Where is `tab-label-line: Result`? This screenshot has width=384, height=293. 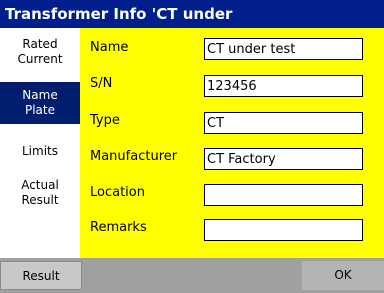
tab-label-line: Result is located at coordinates (40, 200).